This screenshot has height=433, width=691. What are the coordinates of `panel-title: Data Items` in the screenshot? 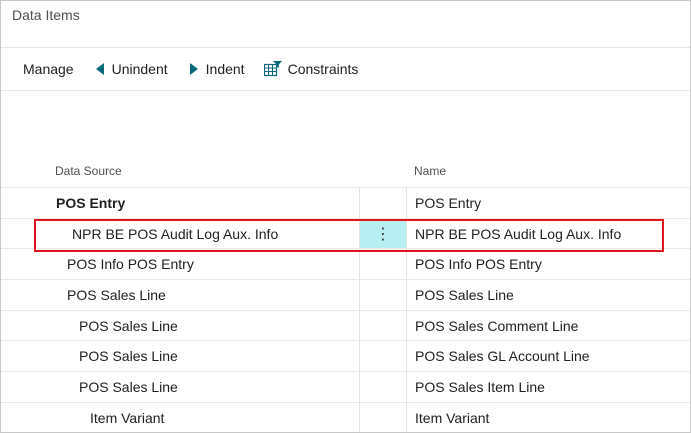 It's located at (46, 15).